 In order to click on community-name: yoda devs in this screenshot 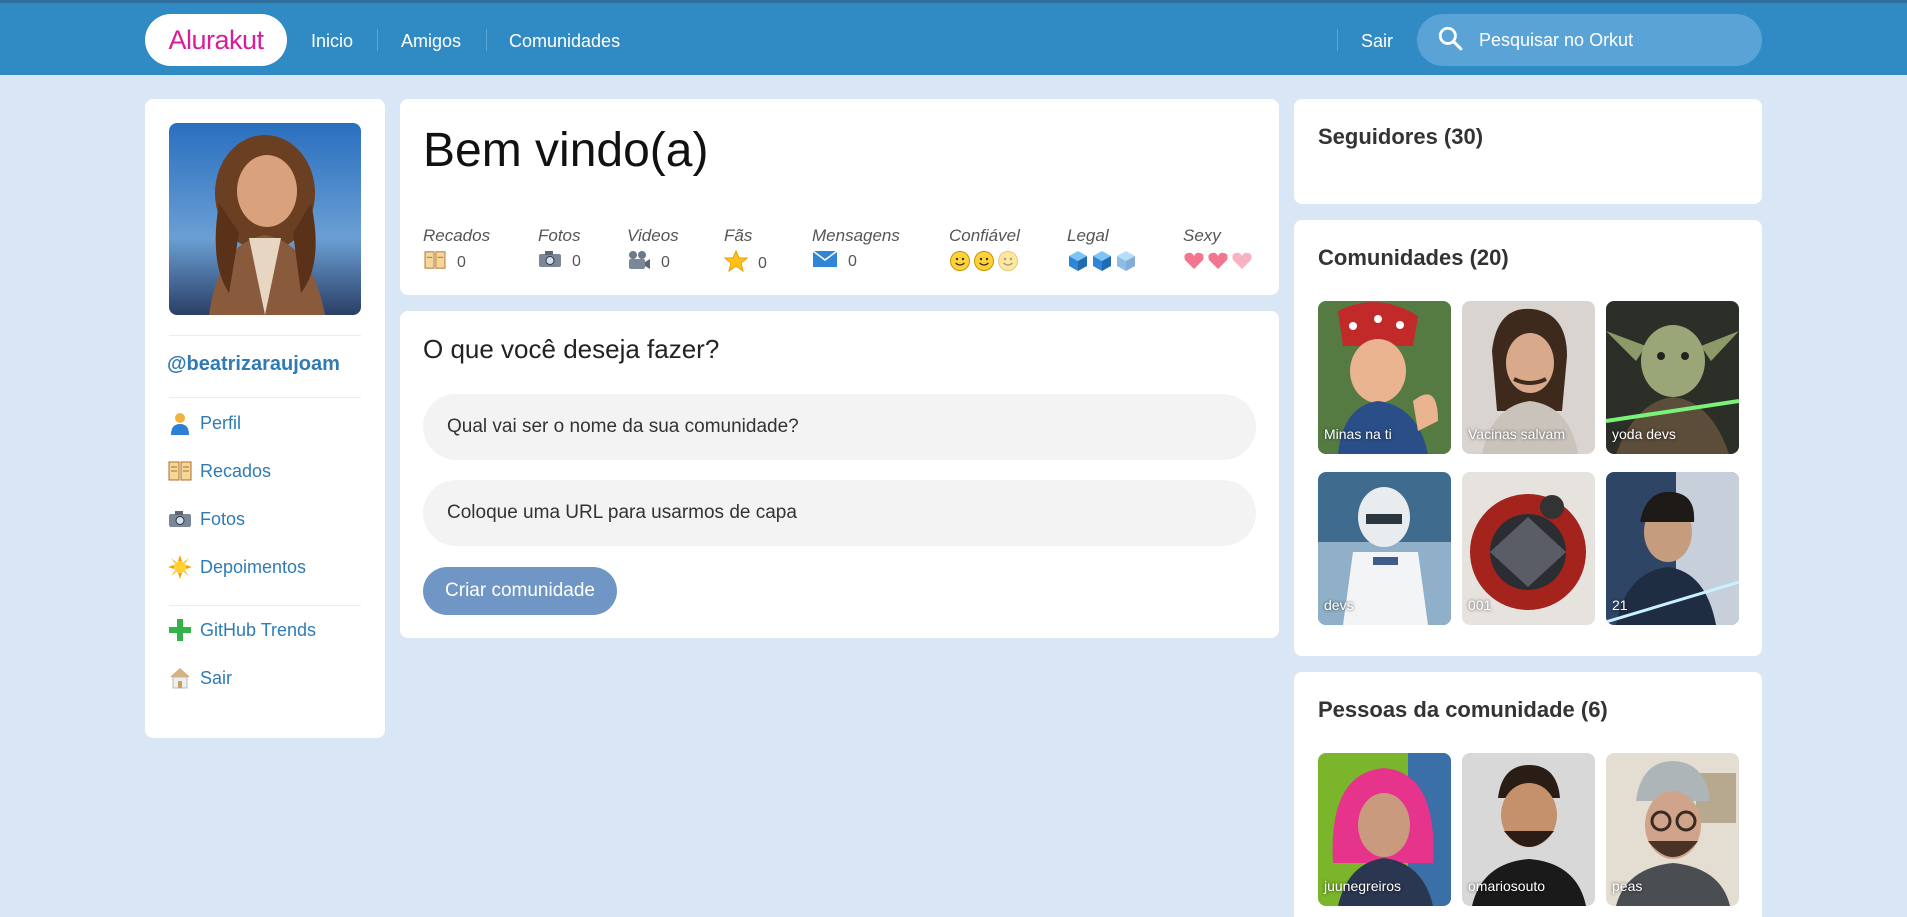, I will do `click(1644, 434)`.